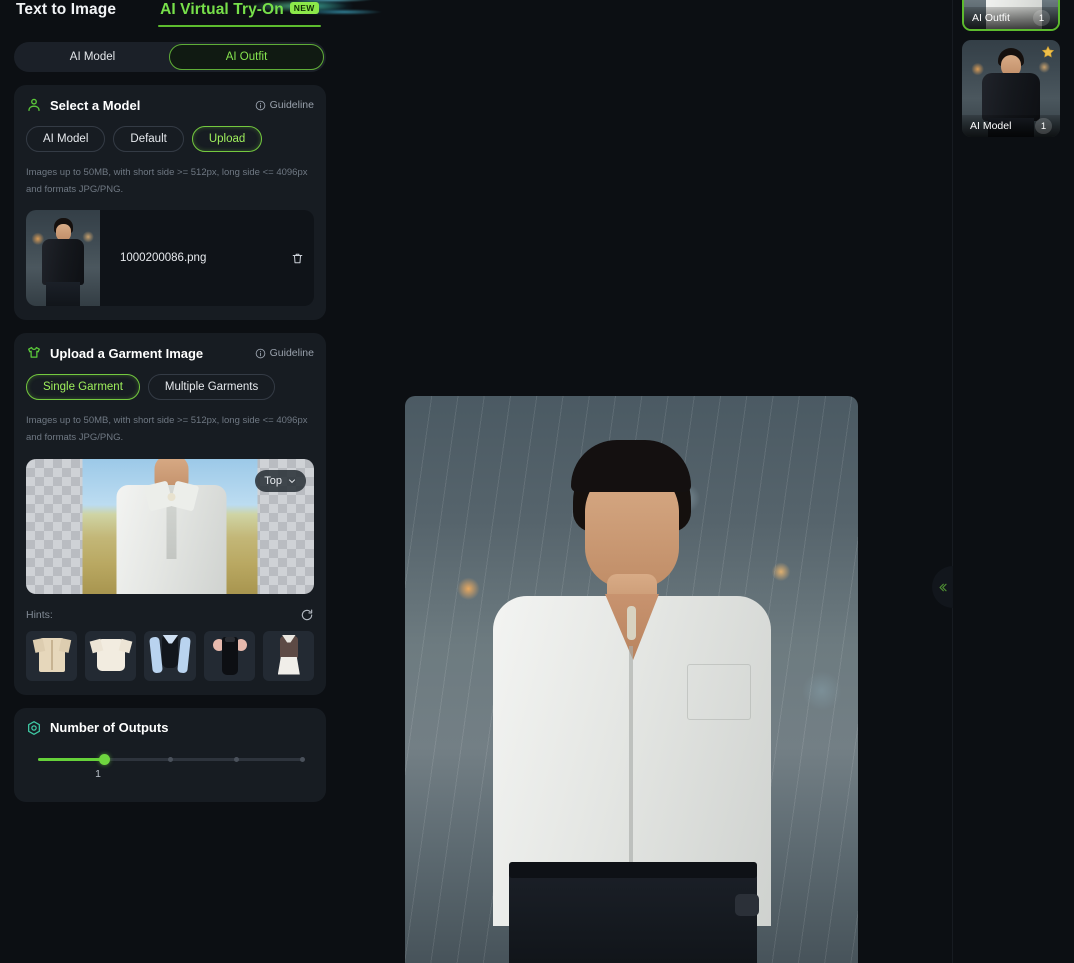 The width and height of the screenshot is (1074, 963). Describe the element at coordinates (747, 905) in the screenshot. I see `watch` at that location.